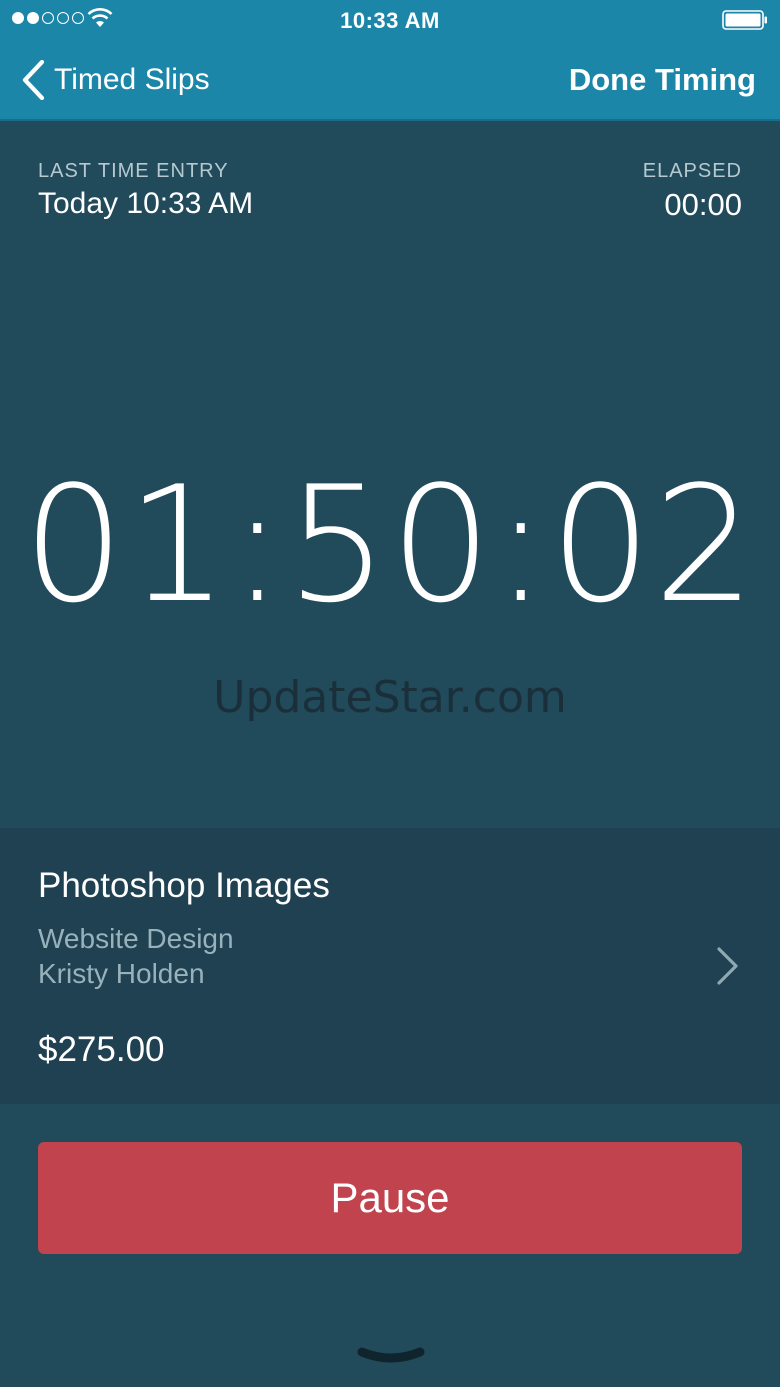 The width and height of the screenshot is (780, 1387). I want to click on project-name: Photoshop Images, so click(184, 885).